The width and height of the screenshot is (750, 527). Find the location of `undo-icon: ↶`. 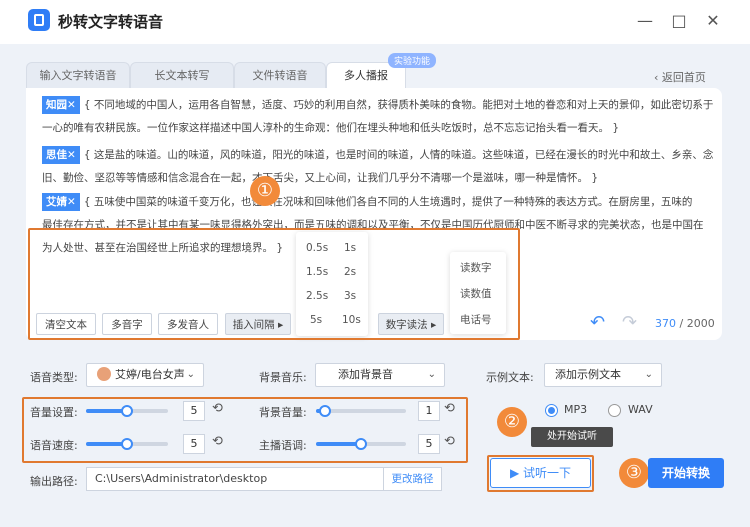

undo-icon: ↶ is located at coordinates (597, 322).